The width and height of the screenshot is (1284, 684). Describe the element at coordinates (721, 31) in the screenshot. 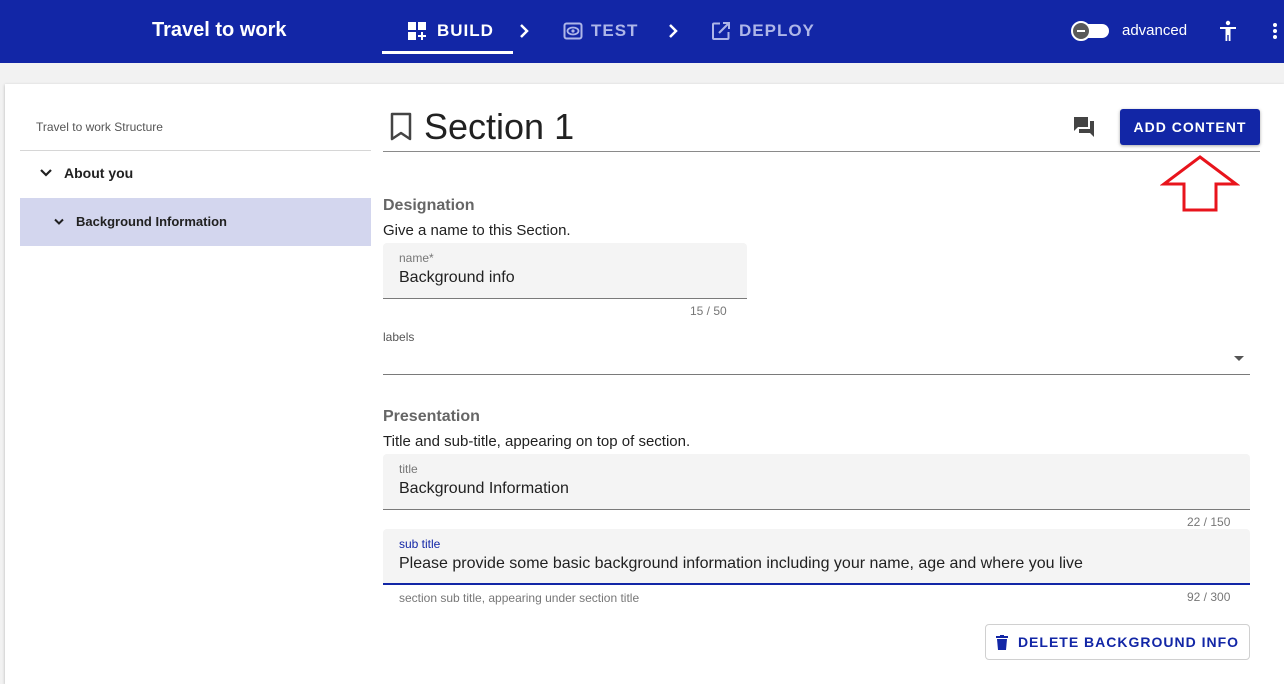

I see `open-external-icon` at that location.